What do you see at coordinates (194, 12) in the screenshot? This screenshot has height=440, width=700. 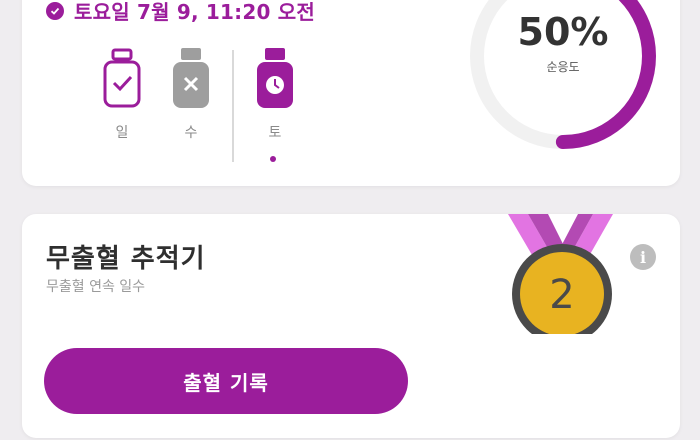 I see `date-text: 토요일 7월 9, 11:20 오전` at bounding box center [194, 12].